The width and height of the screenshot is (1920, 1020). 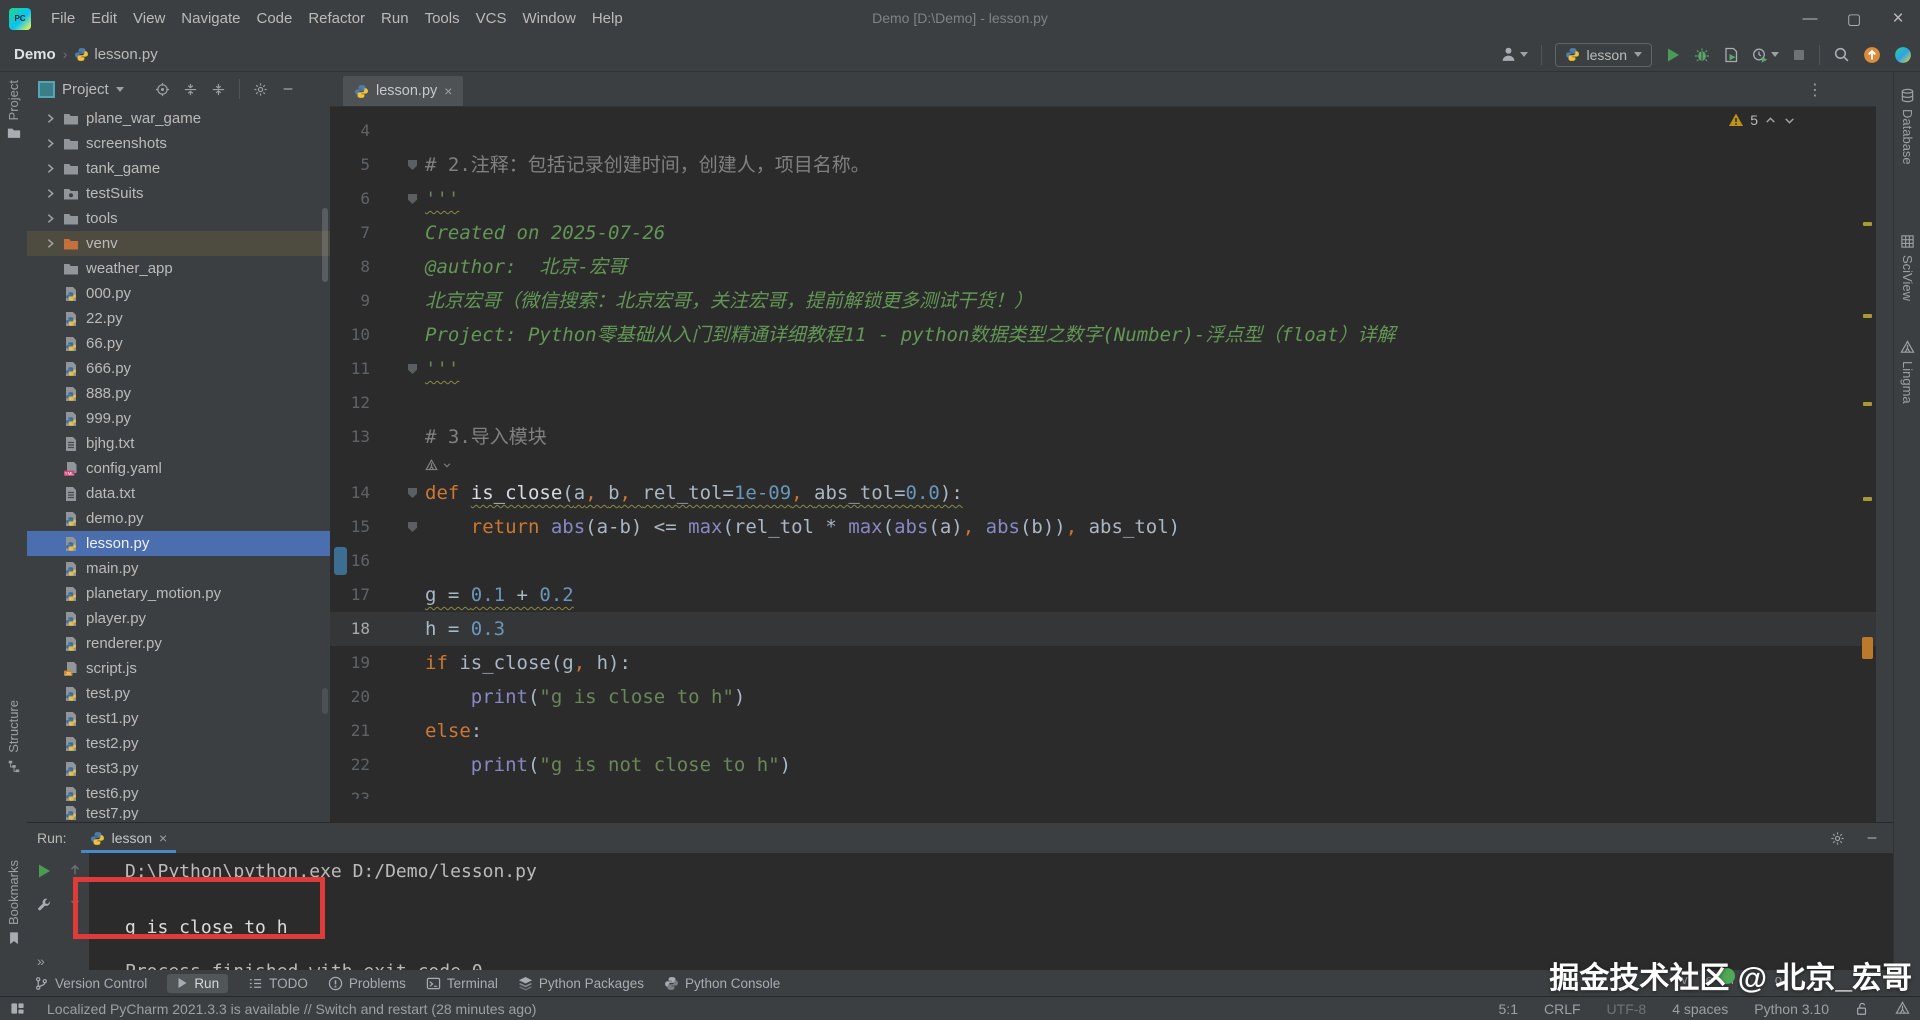 I want to click on status-widget-crlf: CRLF, so click(x=1562, y=1009).